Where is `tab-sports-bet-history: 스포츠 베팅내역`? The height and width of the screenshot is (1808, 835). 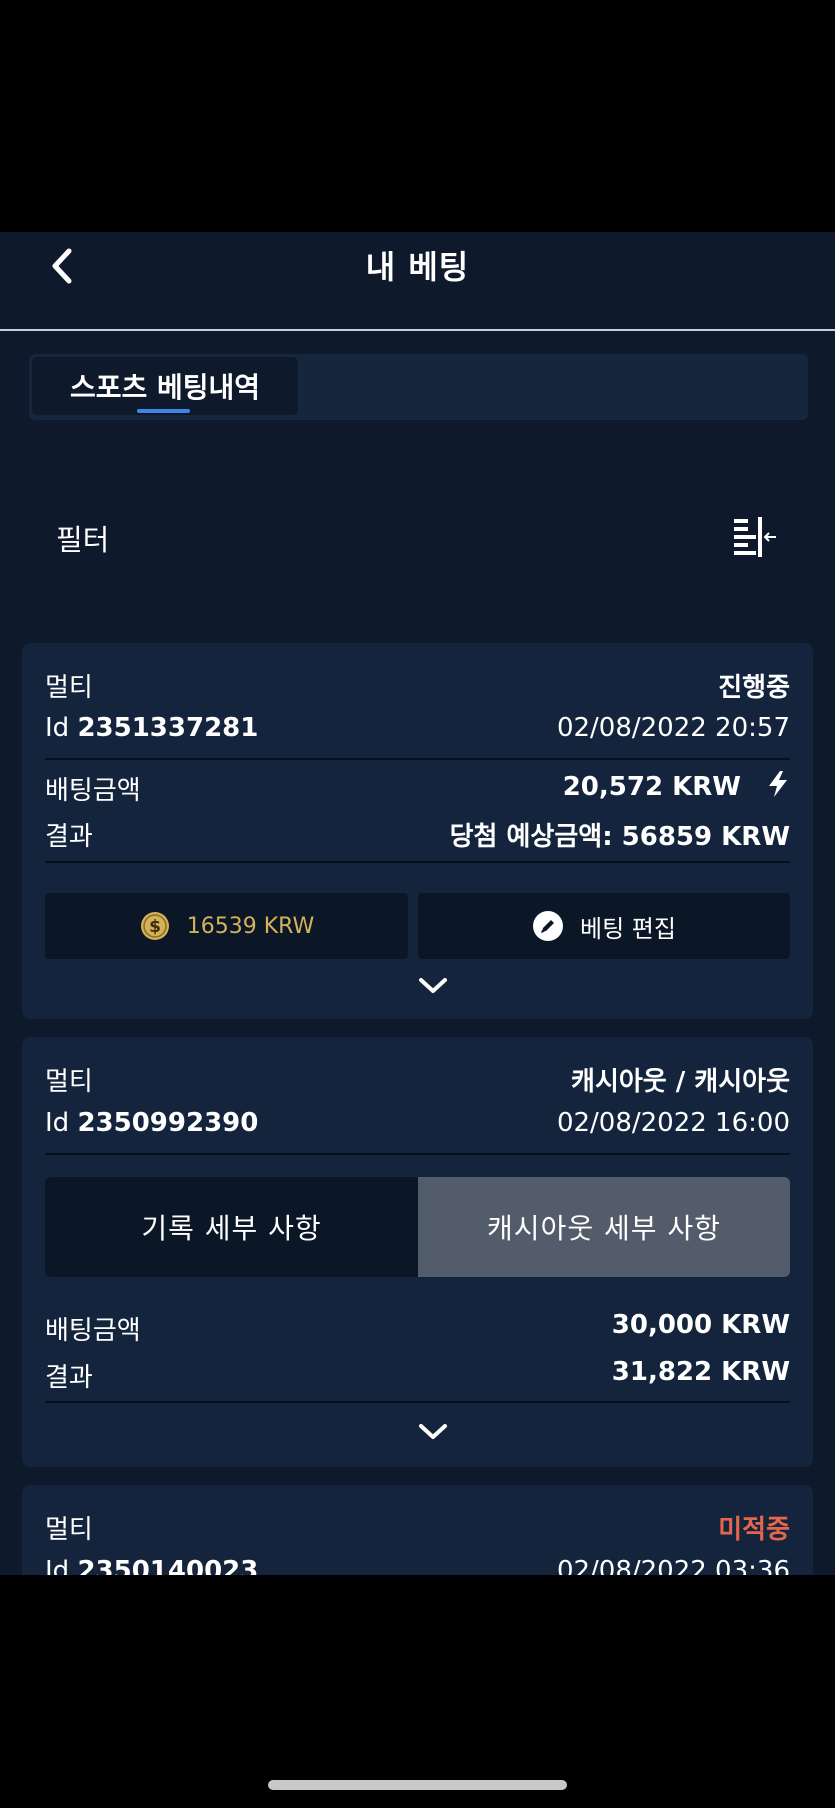 tab-sports-bet-history: 스포츠 베팅내역 is located at coordinates (165, 386).